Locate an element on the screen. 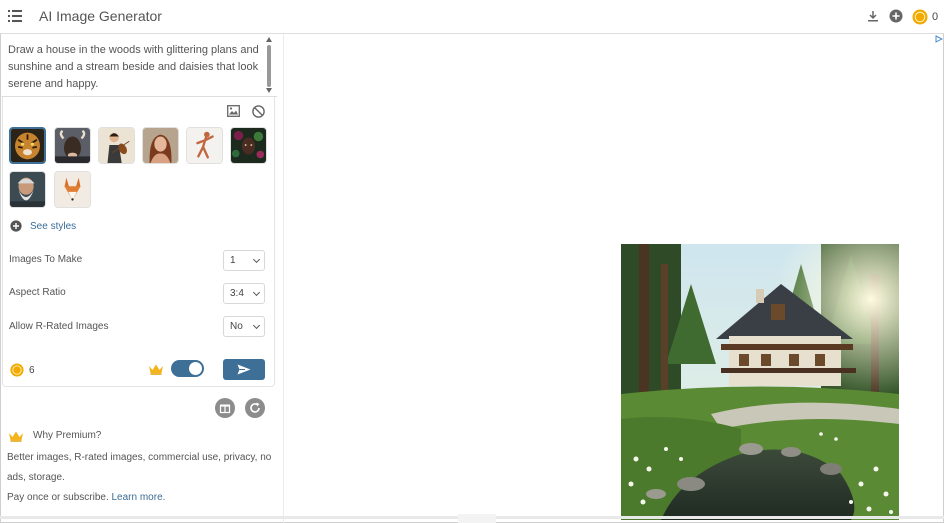  style-thumb-floral-face is located at coordinates (248, 145).